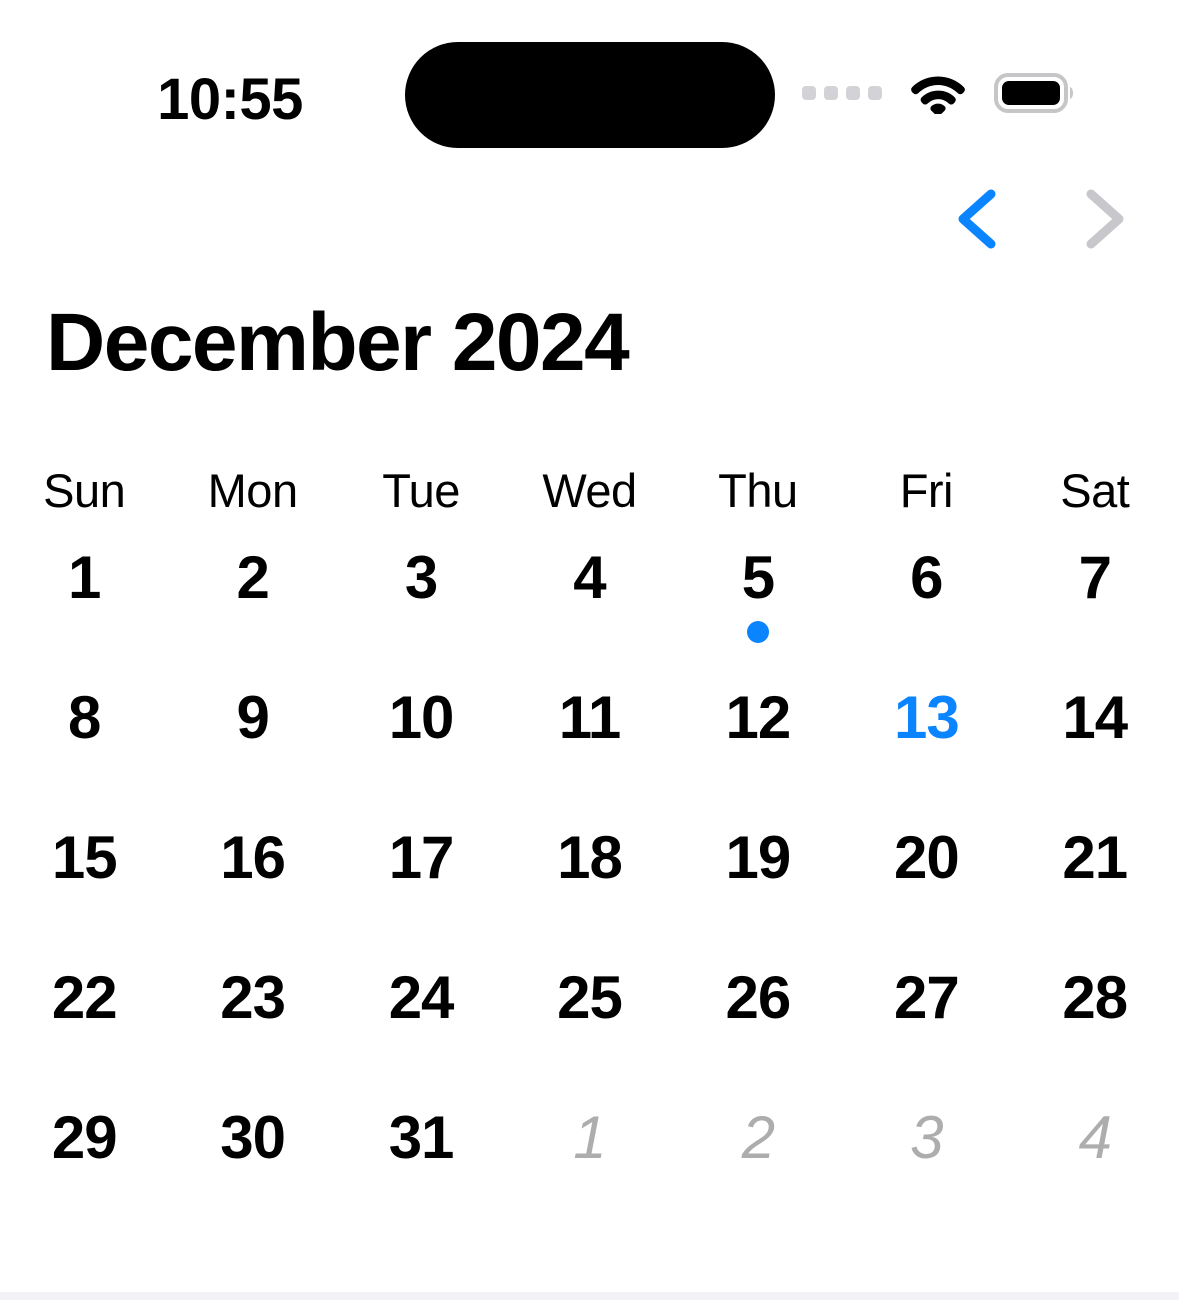  I want to click on calendar-day-cell: 16, so click(252, 877).